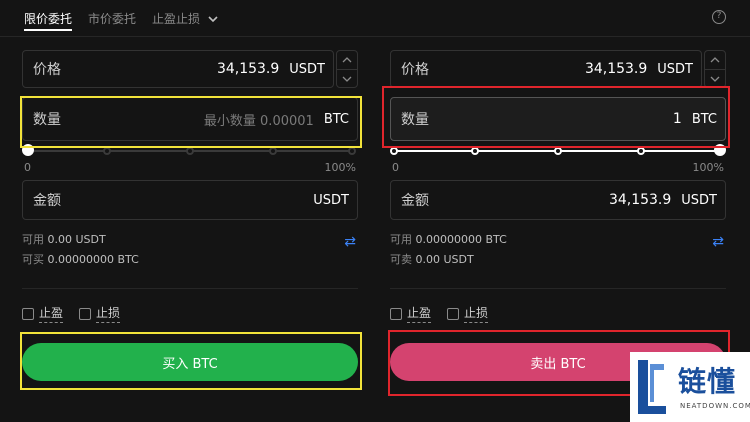 The height and width of the screenshot is (422, 750). I want to click on buy-slider-max: 100%, so click(340, 167).